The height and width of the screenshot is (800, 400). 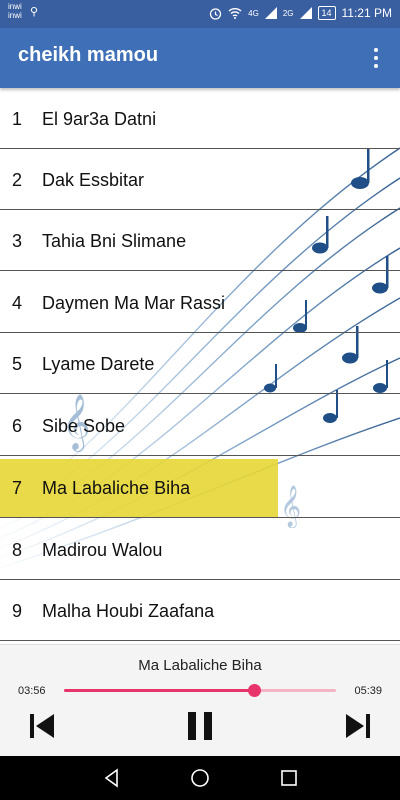 What do you see at coordinates (17, 364) in the screenshot?
I see `song-number: 5` at bounding box center [17, 364].